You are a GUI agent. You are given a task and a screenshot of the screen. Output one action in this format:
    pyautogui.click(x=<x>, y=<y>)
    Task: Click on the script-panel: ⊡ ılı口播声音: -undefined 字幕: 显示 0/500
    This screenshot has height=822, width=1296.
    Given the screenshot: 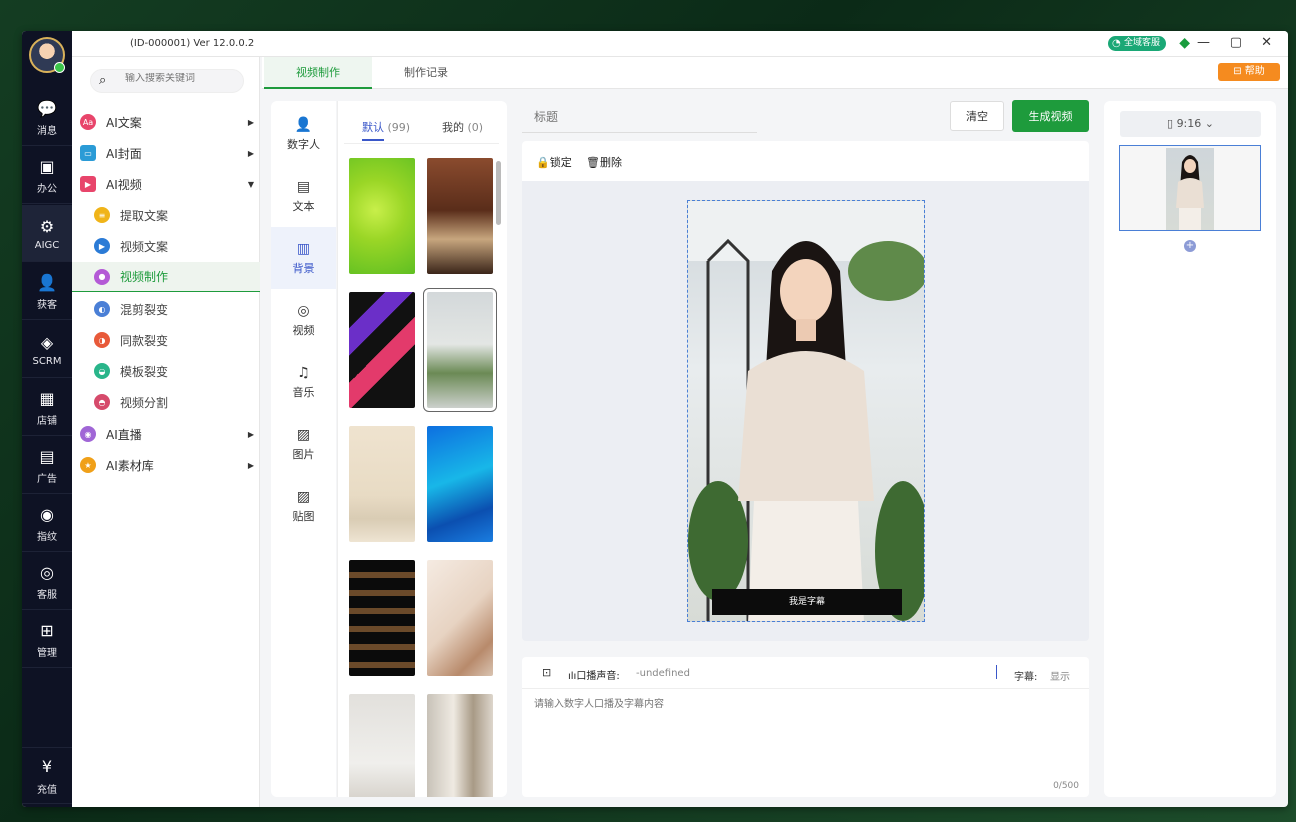 What is the action you would take?
    pyautogui.click(x=805, y=727)
    